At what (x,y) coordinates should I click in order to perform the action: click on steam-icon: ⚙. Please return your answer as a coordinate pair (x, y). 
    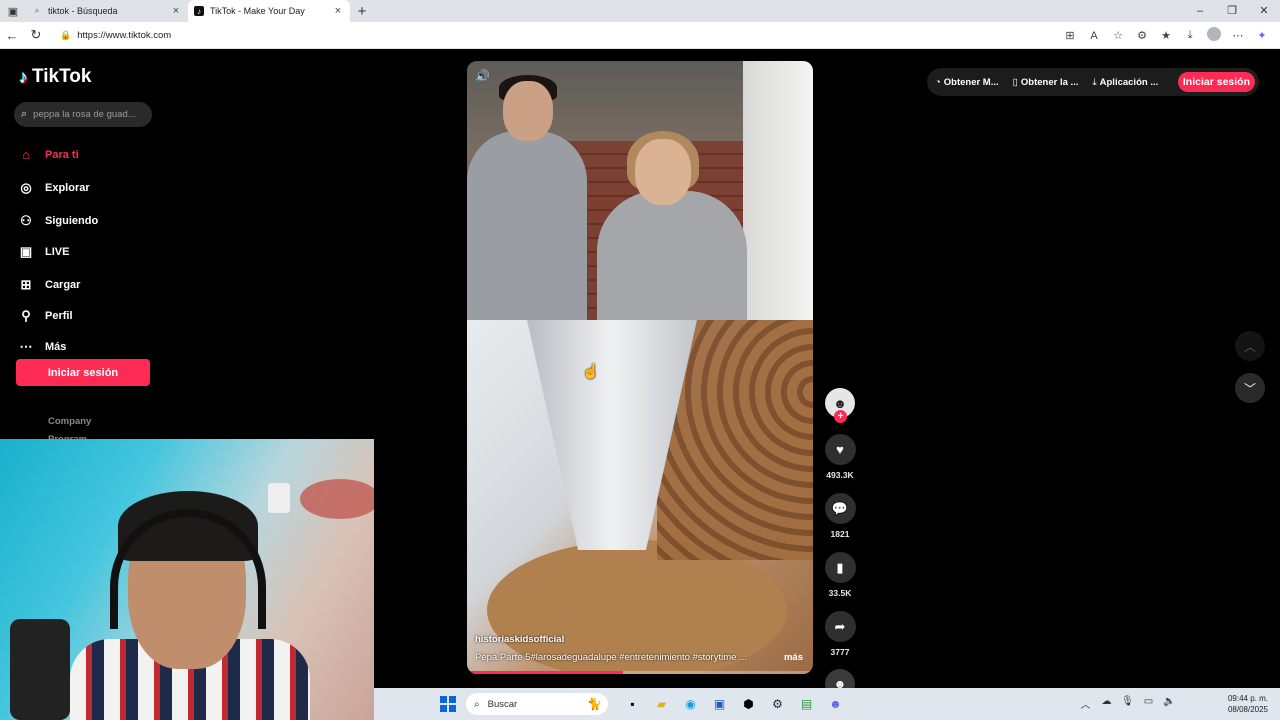
    Looking at the image, I should click on (777, 704).